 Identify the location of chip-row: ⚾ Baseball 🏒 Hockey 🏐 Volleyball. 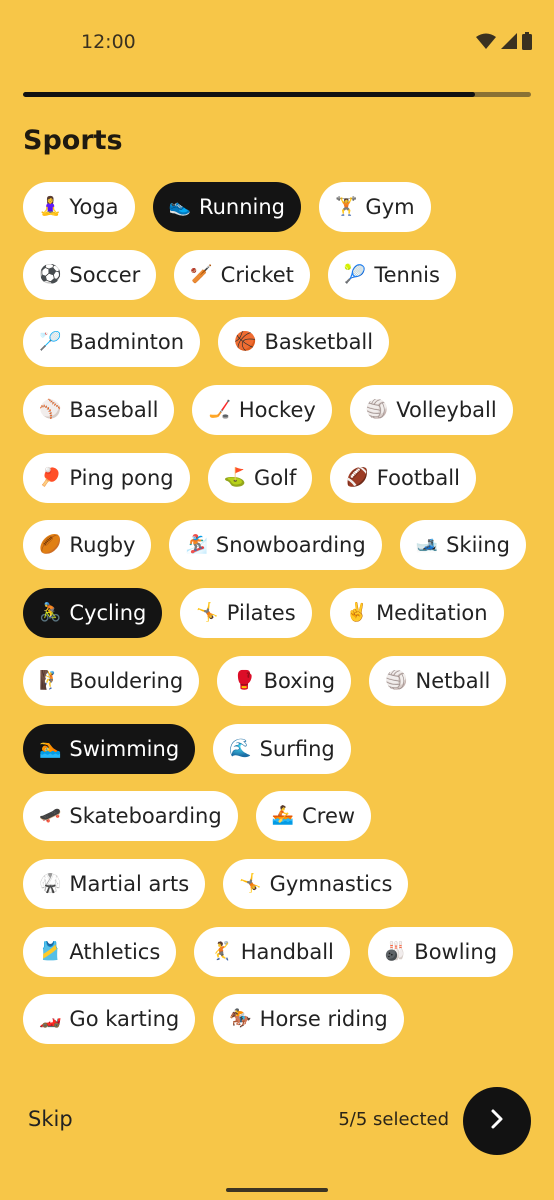
(283, 410).